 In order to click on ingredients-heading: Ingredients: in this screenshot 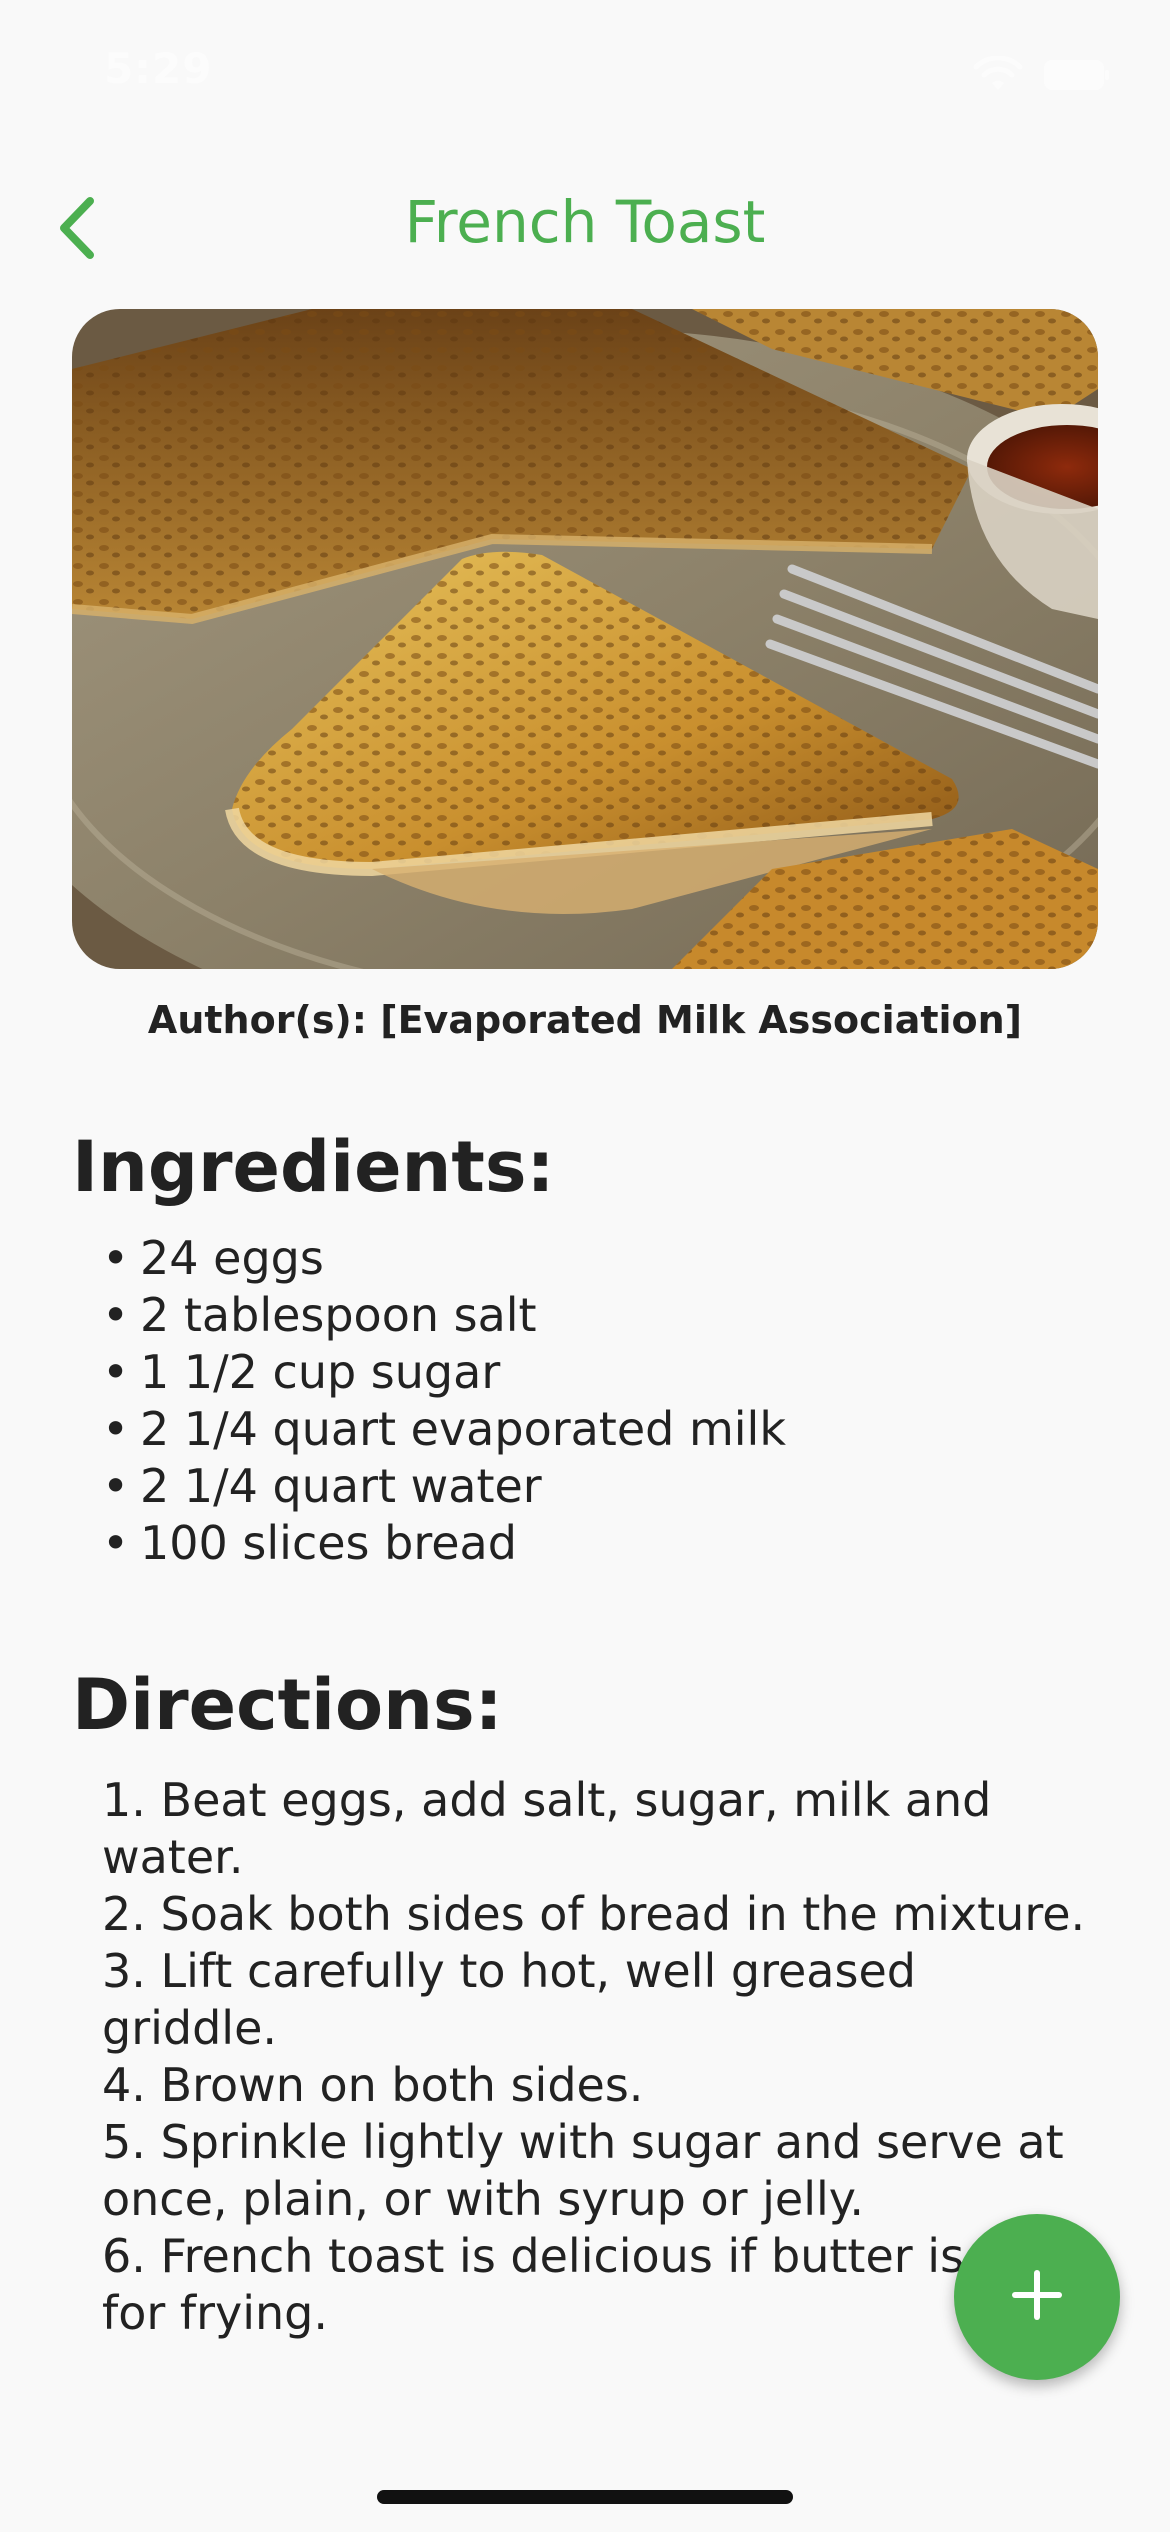, I will do `click(313, 1167)`.